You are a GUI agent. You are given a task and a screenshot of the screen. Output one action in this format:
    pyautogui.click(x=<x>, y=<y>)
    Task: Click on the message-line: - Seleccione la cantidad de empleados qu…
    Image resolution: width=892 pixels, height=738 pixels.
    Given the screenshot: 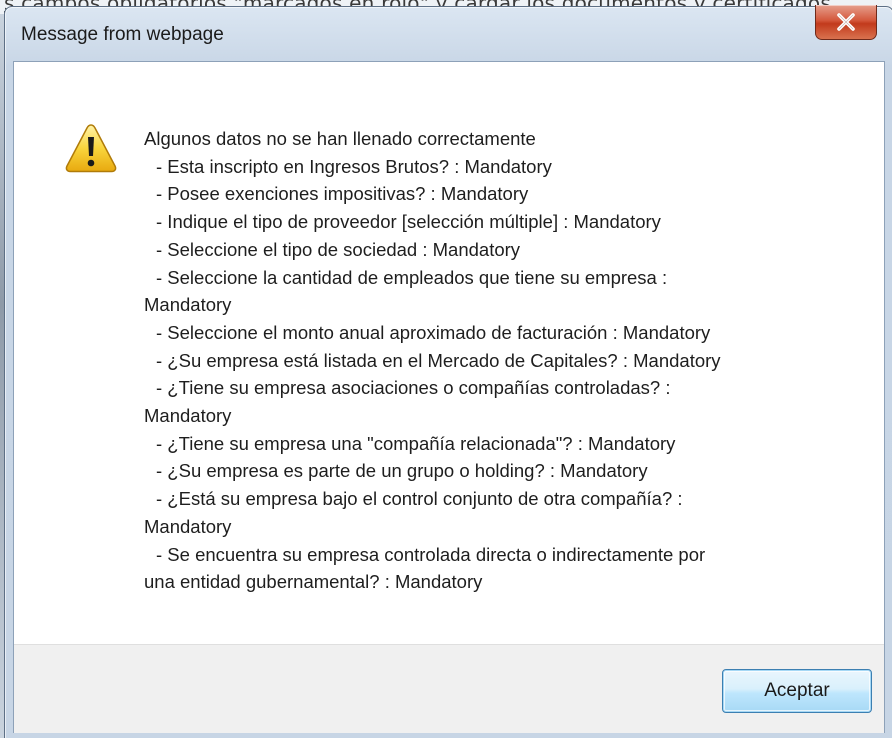 What is the action you would take?
    pyautogui.click(x=412, y=277)
    